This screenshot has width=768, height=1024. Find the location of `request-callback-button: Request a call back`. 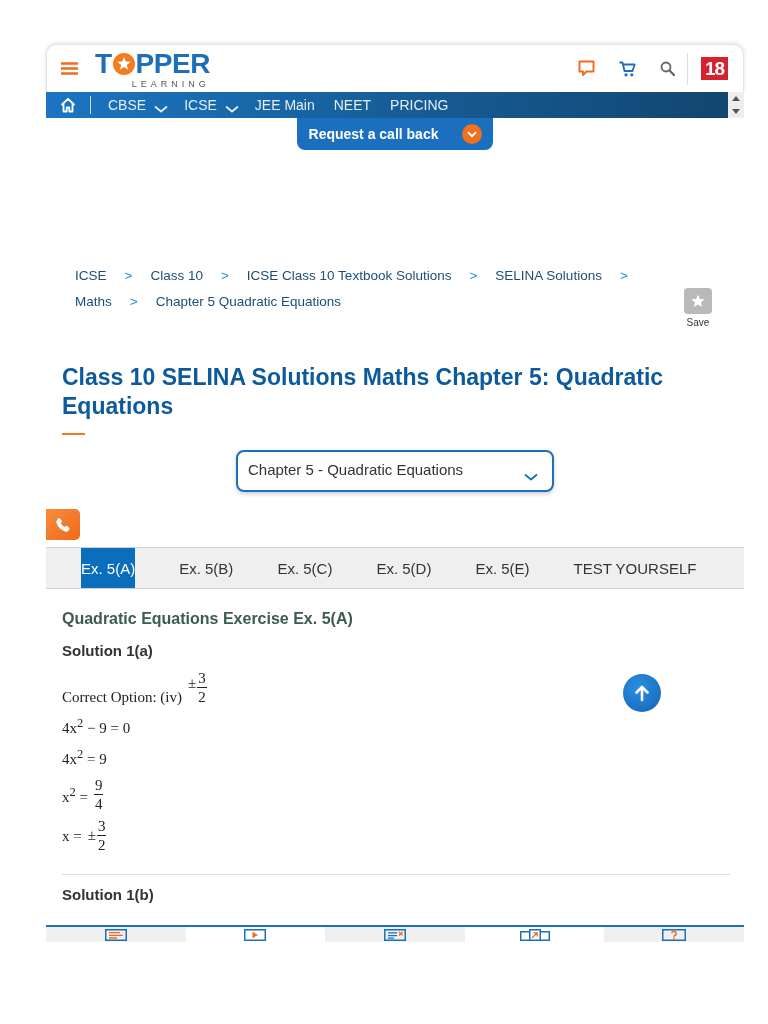

request-callback-button: Request a call back is located at coordinates (395, 134).